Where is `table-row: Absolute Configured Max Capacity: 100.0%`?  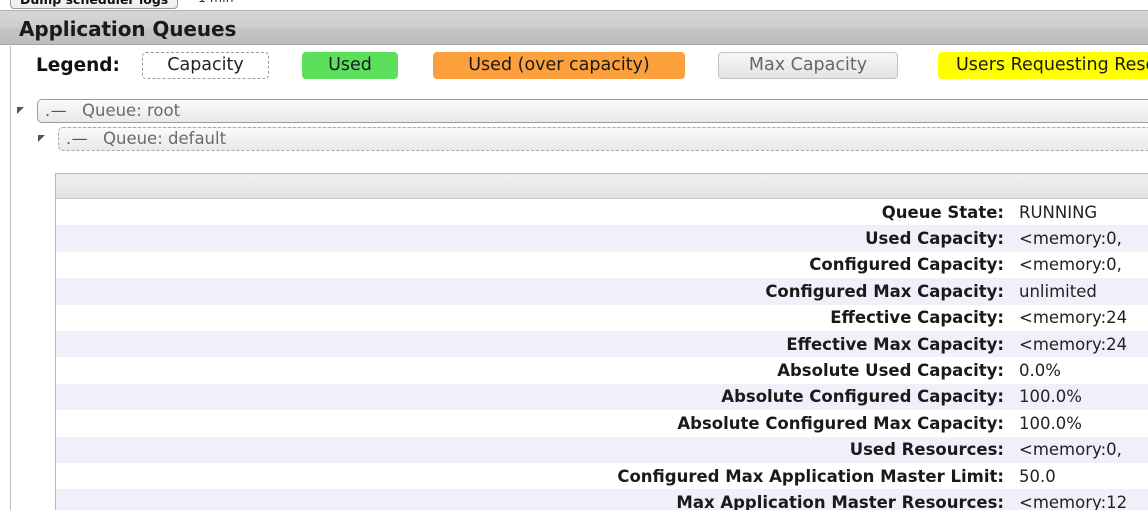 table-row: Absolute Configured Max Capacity: 100.0% is located at coordinates (602, 423).